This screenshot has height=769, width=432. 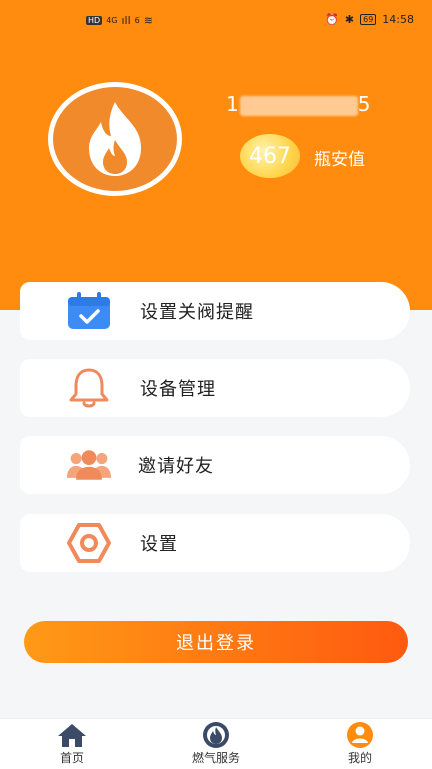 What do you see at coordinates (89, 388) in the screenshot?
I see `bell-icon` at bounding box center [89, 388].